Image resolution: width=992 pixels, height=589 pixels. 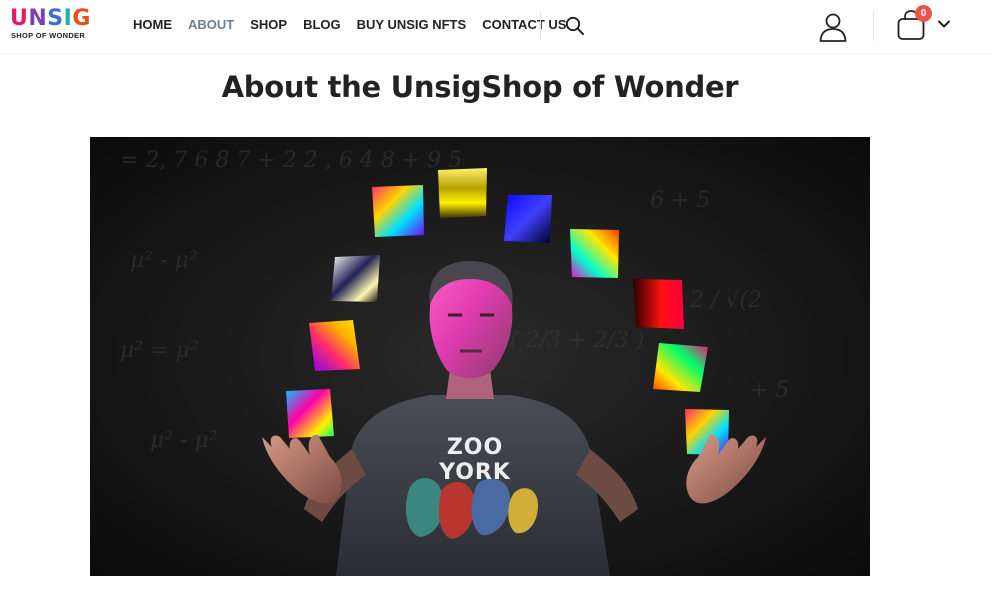 What do you see at coordinates (769, 390) in the screenshot?
I see `svg-text: + 5` at bounding box center [769, 390].